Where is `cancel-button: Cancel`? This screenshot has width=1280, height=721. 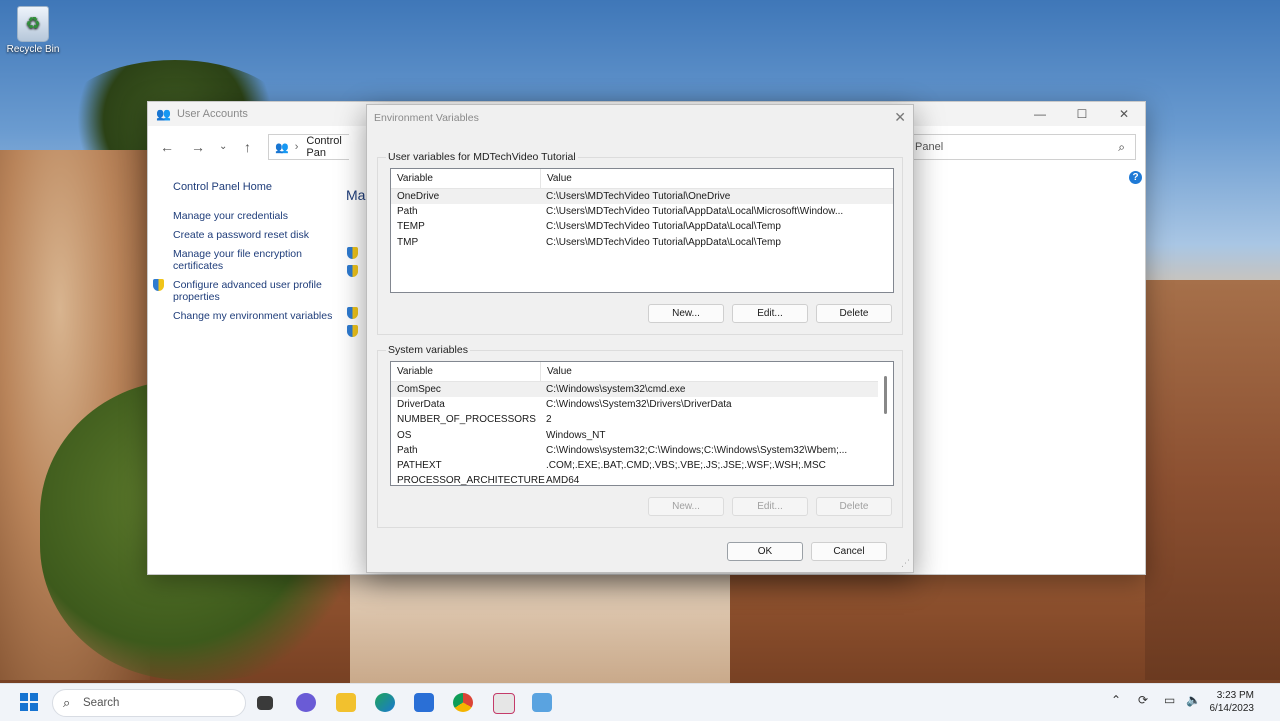
cancel-button: Cancel is located at coordinates (849, 551).